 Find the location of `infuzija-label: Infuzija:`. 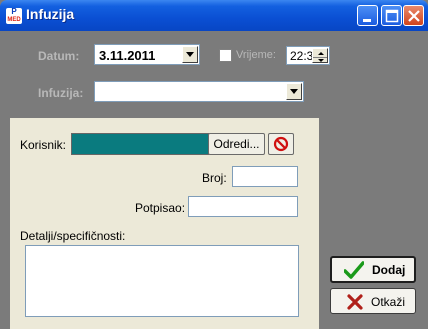

infuzija-label: Infuzija: is located at coordinates (61, 93).